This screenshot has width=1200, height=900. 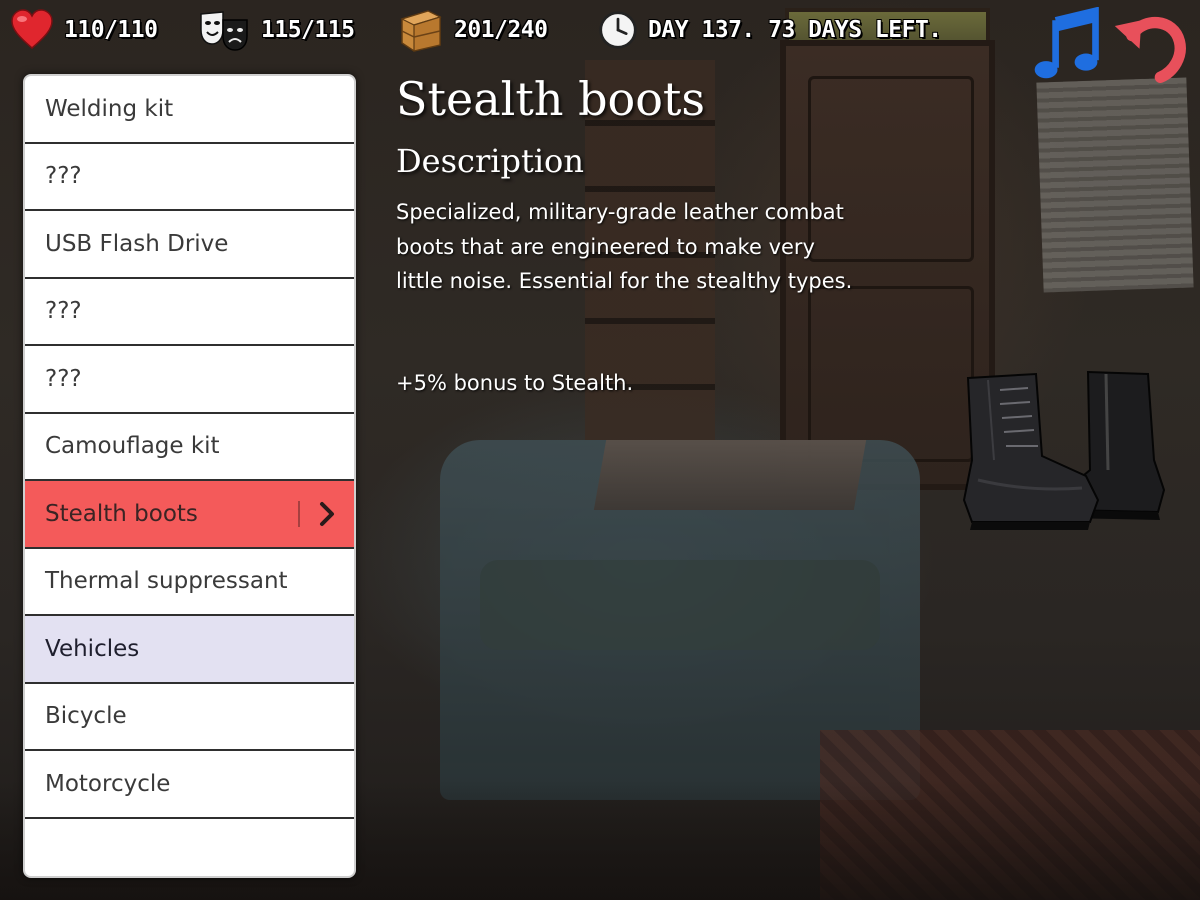 I want to click on list-item-stealth-boots: Stealth boots, so click(x=189, y=515).